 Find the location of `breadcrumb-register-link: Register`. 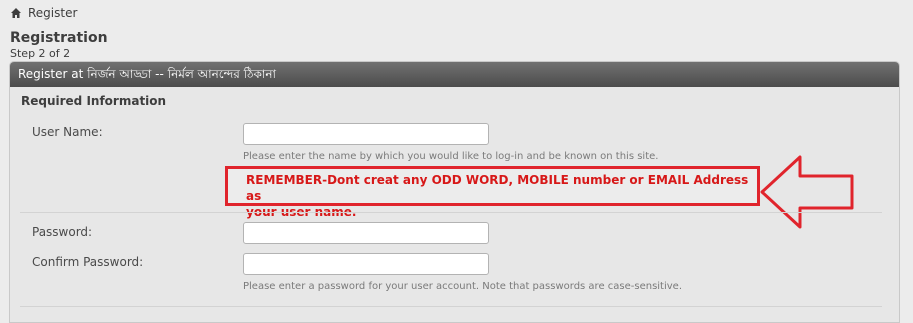

breadcrumb-register-link: Register is located at coordinates (52, 13).